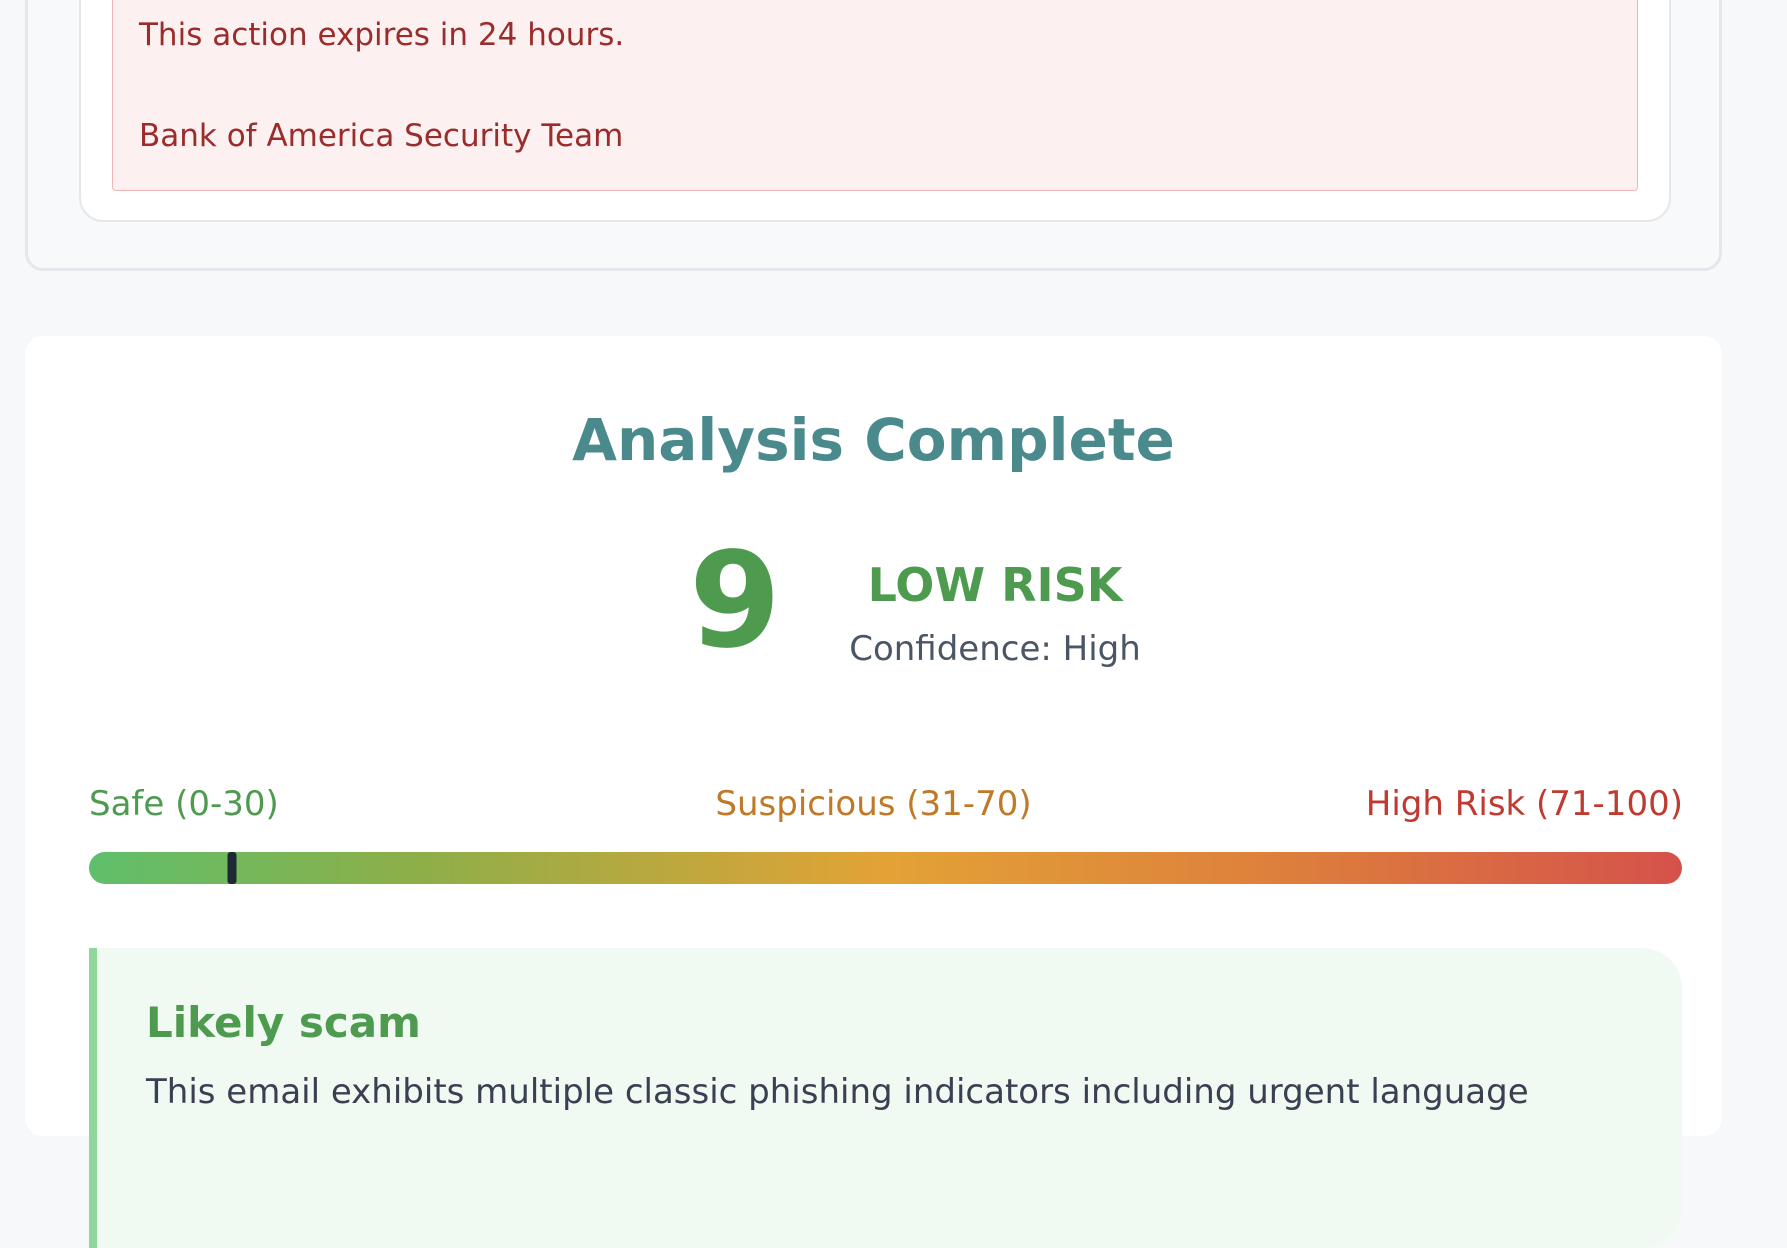 The image size is (1787, 1248). I want to click on risk-score: 9, so click(735, 601).